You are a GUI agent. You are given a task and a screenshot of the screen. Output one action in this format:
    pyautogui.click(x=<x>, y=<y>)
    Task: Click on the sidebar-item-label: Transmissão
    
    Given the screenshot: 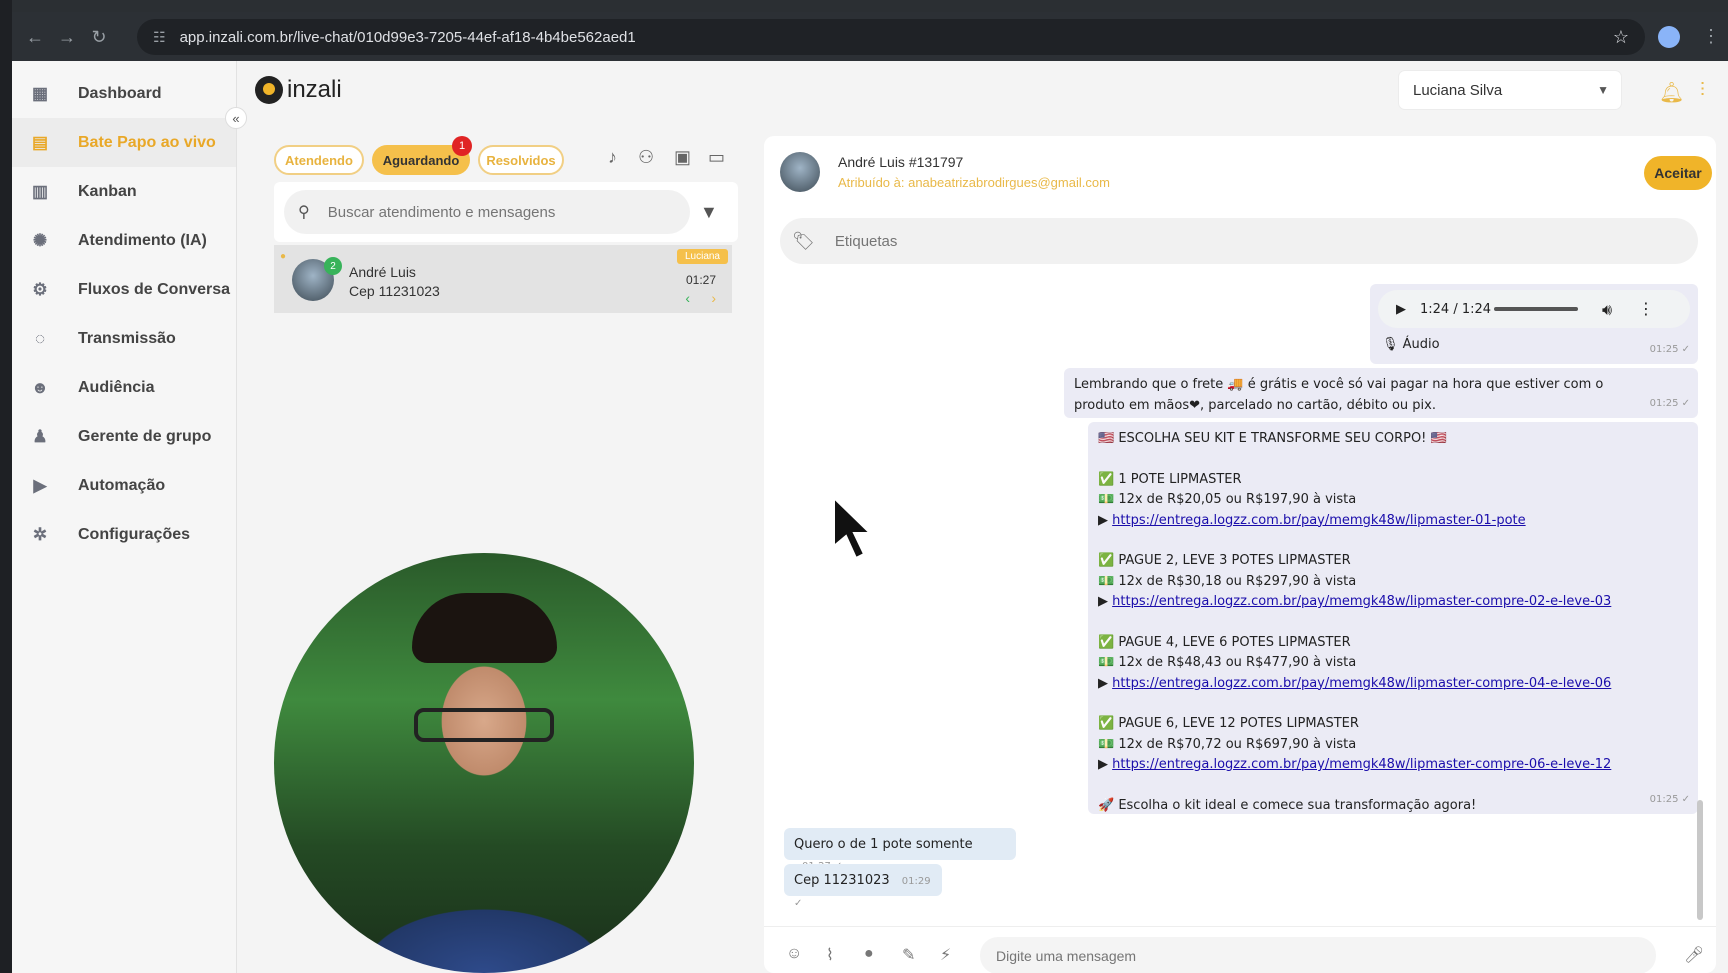 What is the action you would take?
    pyautogui.click(x=127, y=338)
    